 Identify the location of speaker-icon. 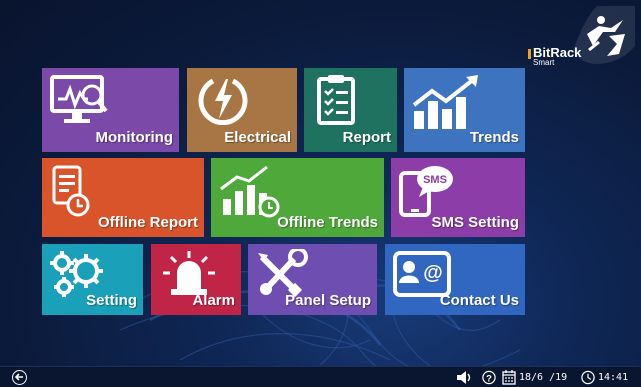
(464, 377).